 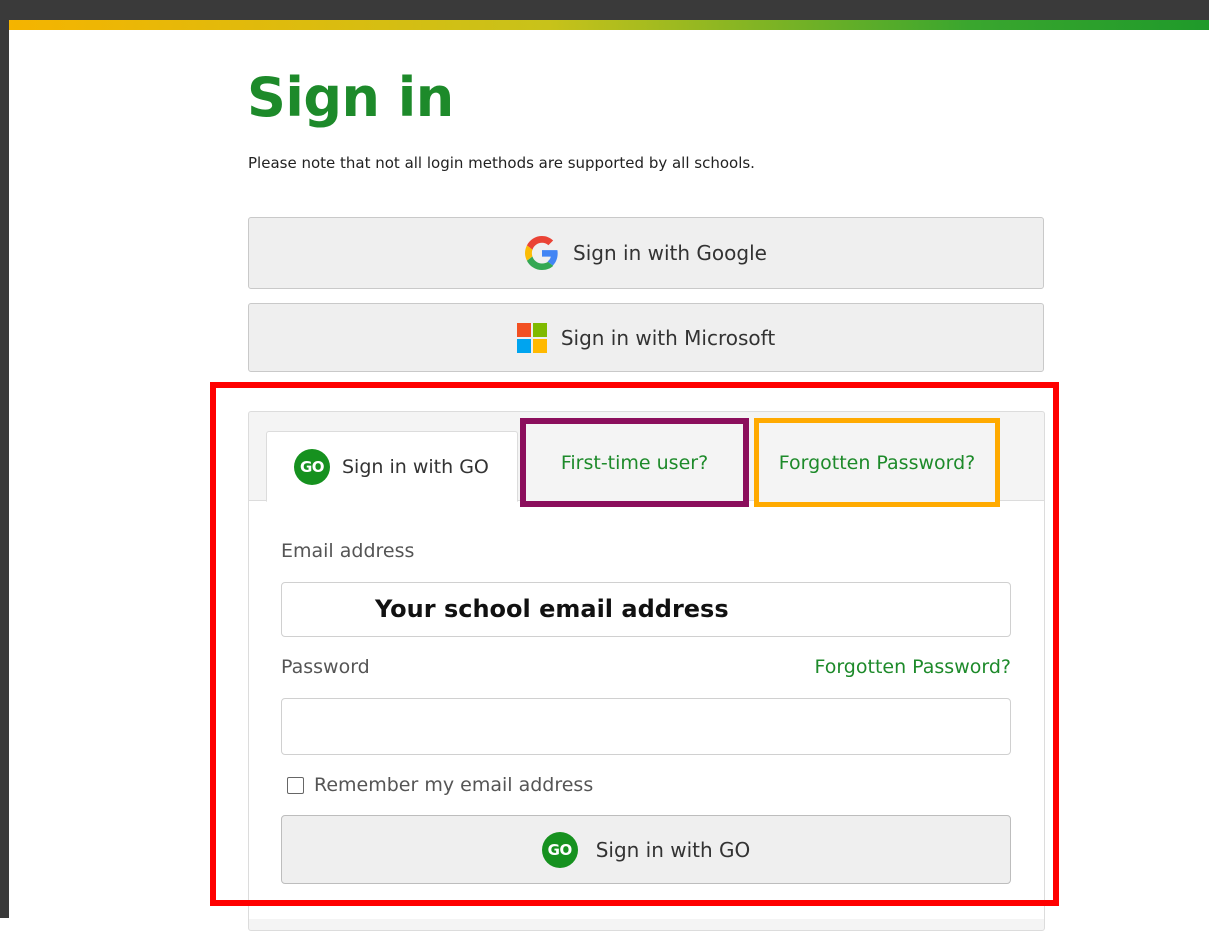 I want to click on google-icon, so click(x=542, y=253).